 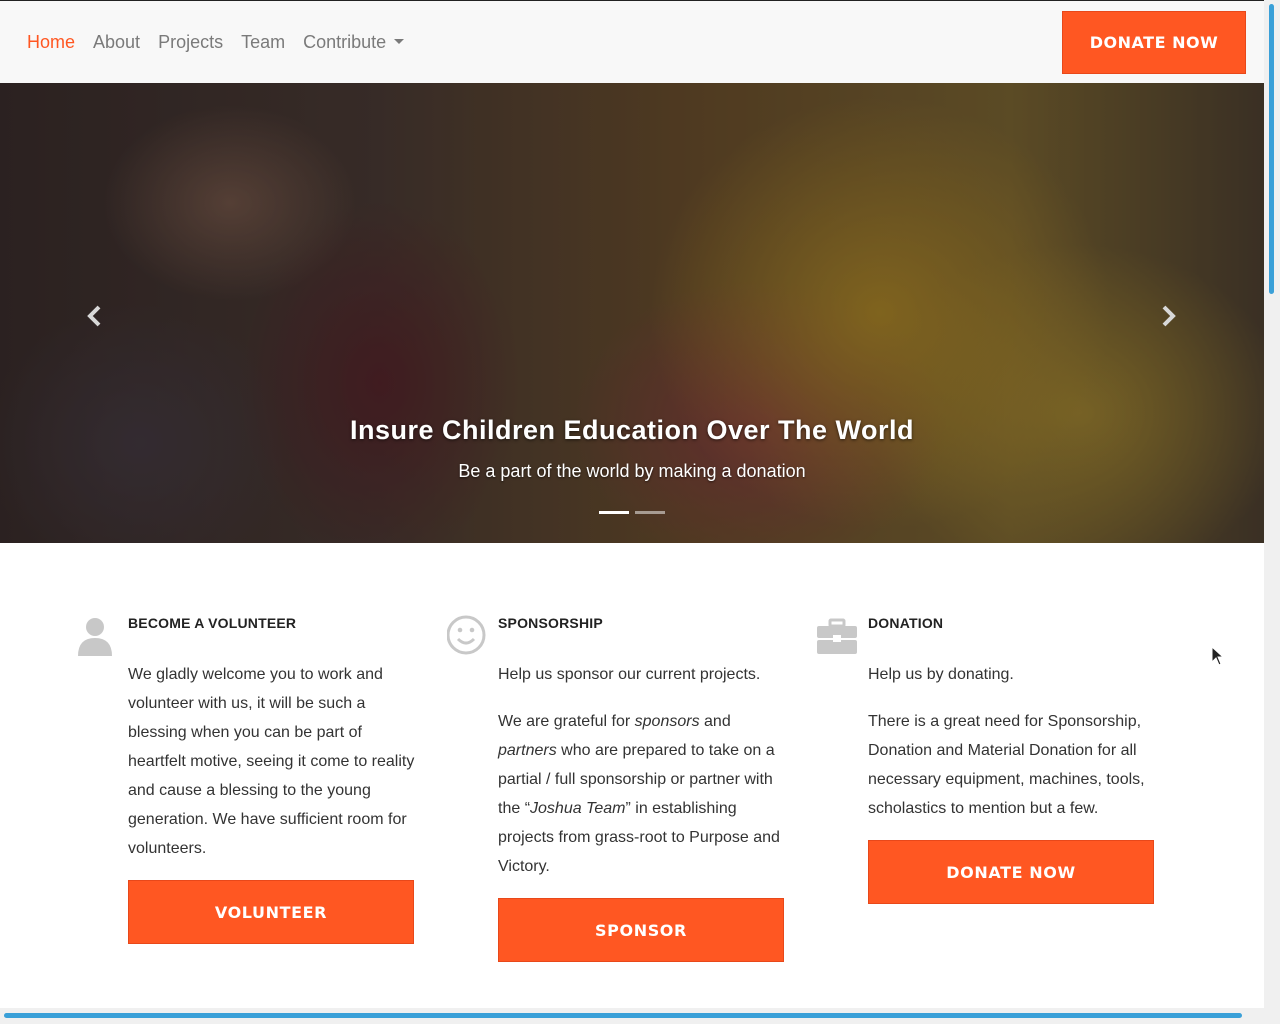 I want to click on emphasis-sponsors: sponsors, so click(x=667, y=721).